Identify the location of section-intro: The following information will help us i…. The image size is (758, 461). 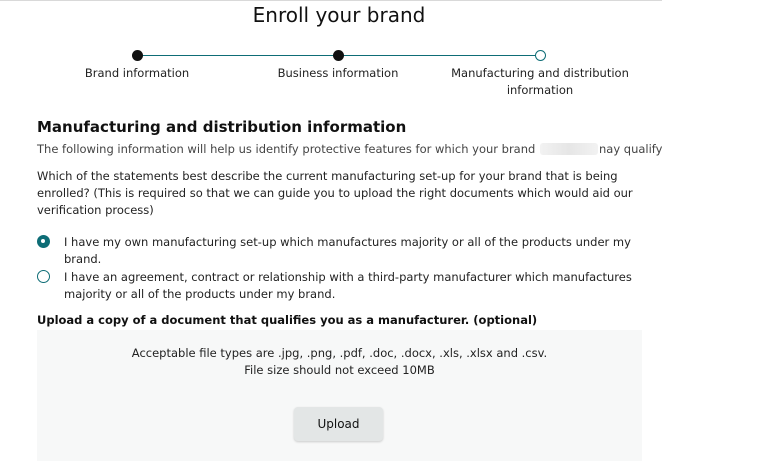
(349, 149).